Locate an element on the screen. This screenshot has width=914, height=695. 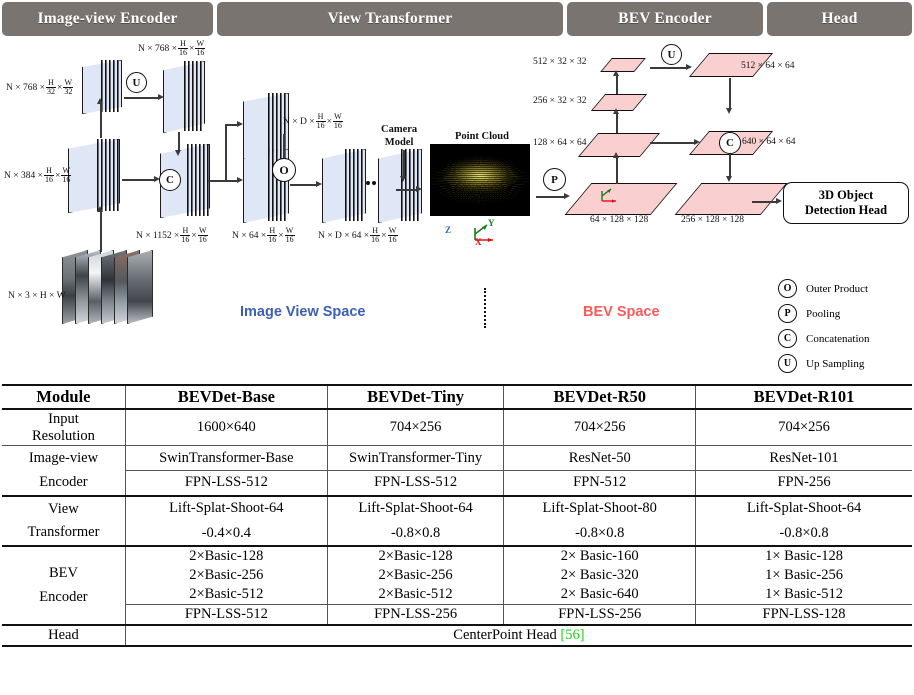
stage-header-head: Head is located at coordinates (839, 19).